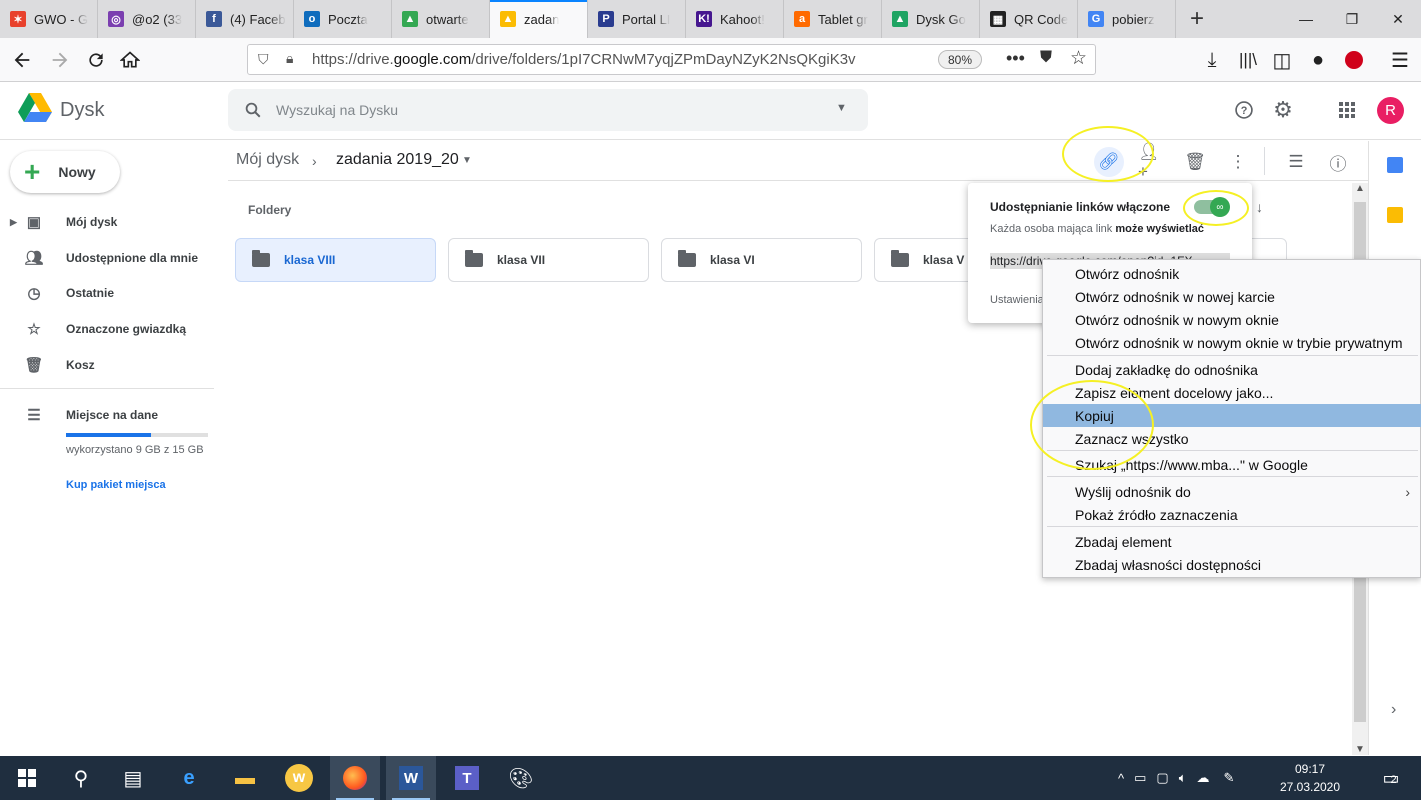 This screenshot has height=800, width=1421. What do you see at coordinates (1232, 464) in the screenshot?
I see `context-menu-item: Szukaj „https://www.mba..." w Google` at bounding box center [1232, 464].